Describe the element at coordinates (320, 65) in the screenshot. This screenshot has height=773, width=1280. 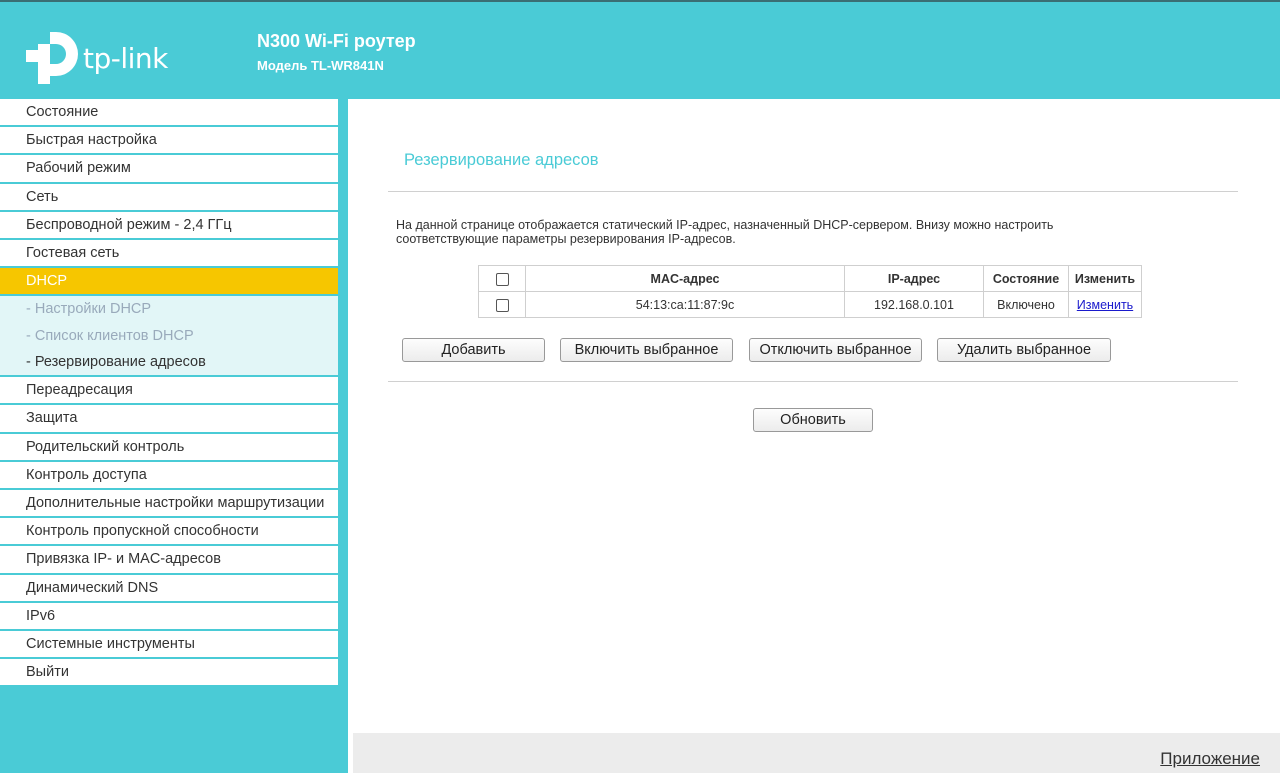
I see `model-name: Модель TL-WR841N` at that location.